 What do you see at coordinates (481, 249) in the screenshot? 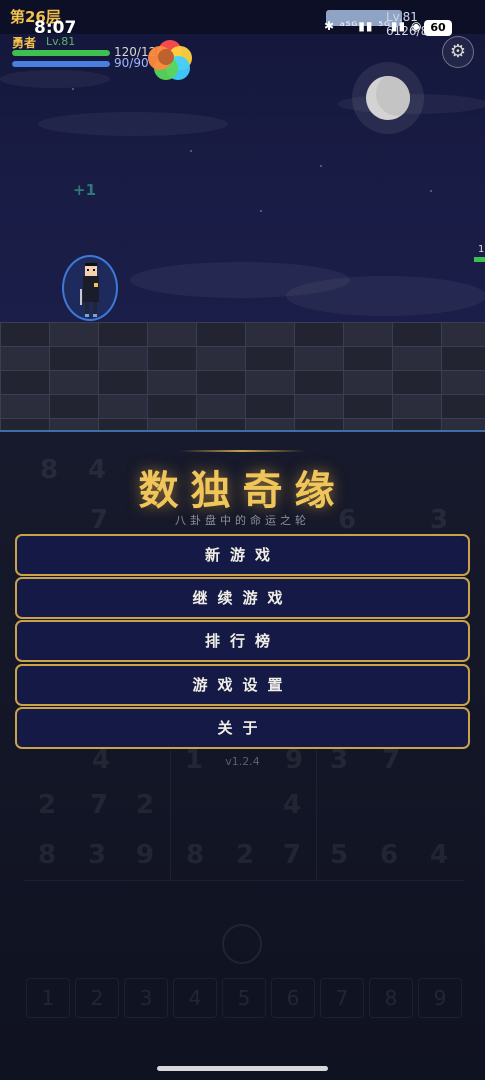
I see `enemy-count: 1` at bounding box center [481, 249].